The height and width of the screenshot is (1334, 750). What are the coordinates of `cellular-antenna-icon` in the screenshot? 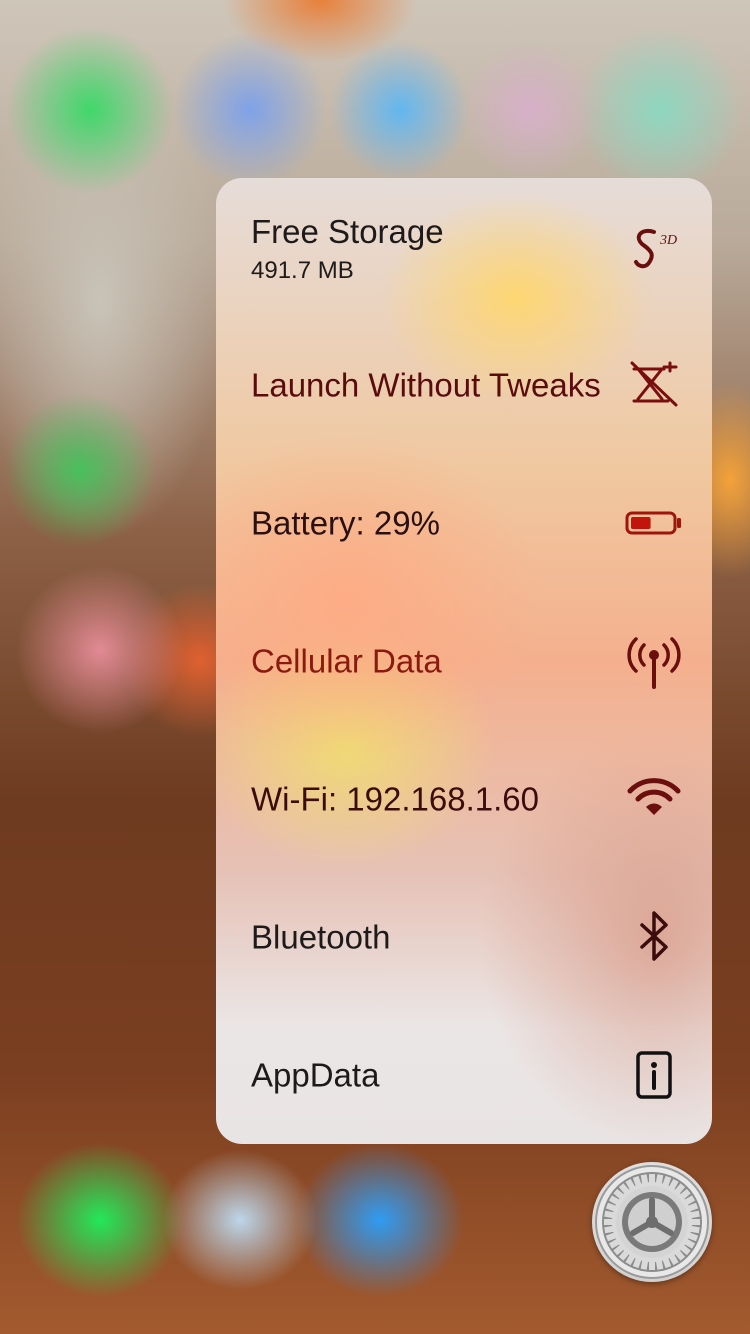 It's located at (654, 661).